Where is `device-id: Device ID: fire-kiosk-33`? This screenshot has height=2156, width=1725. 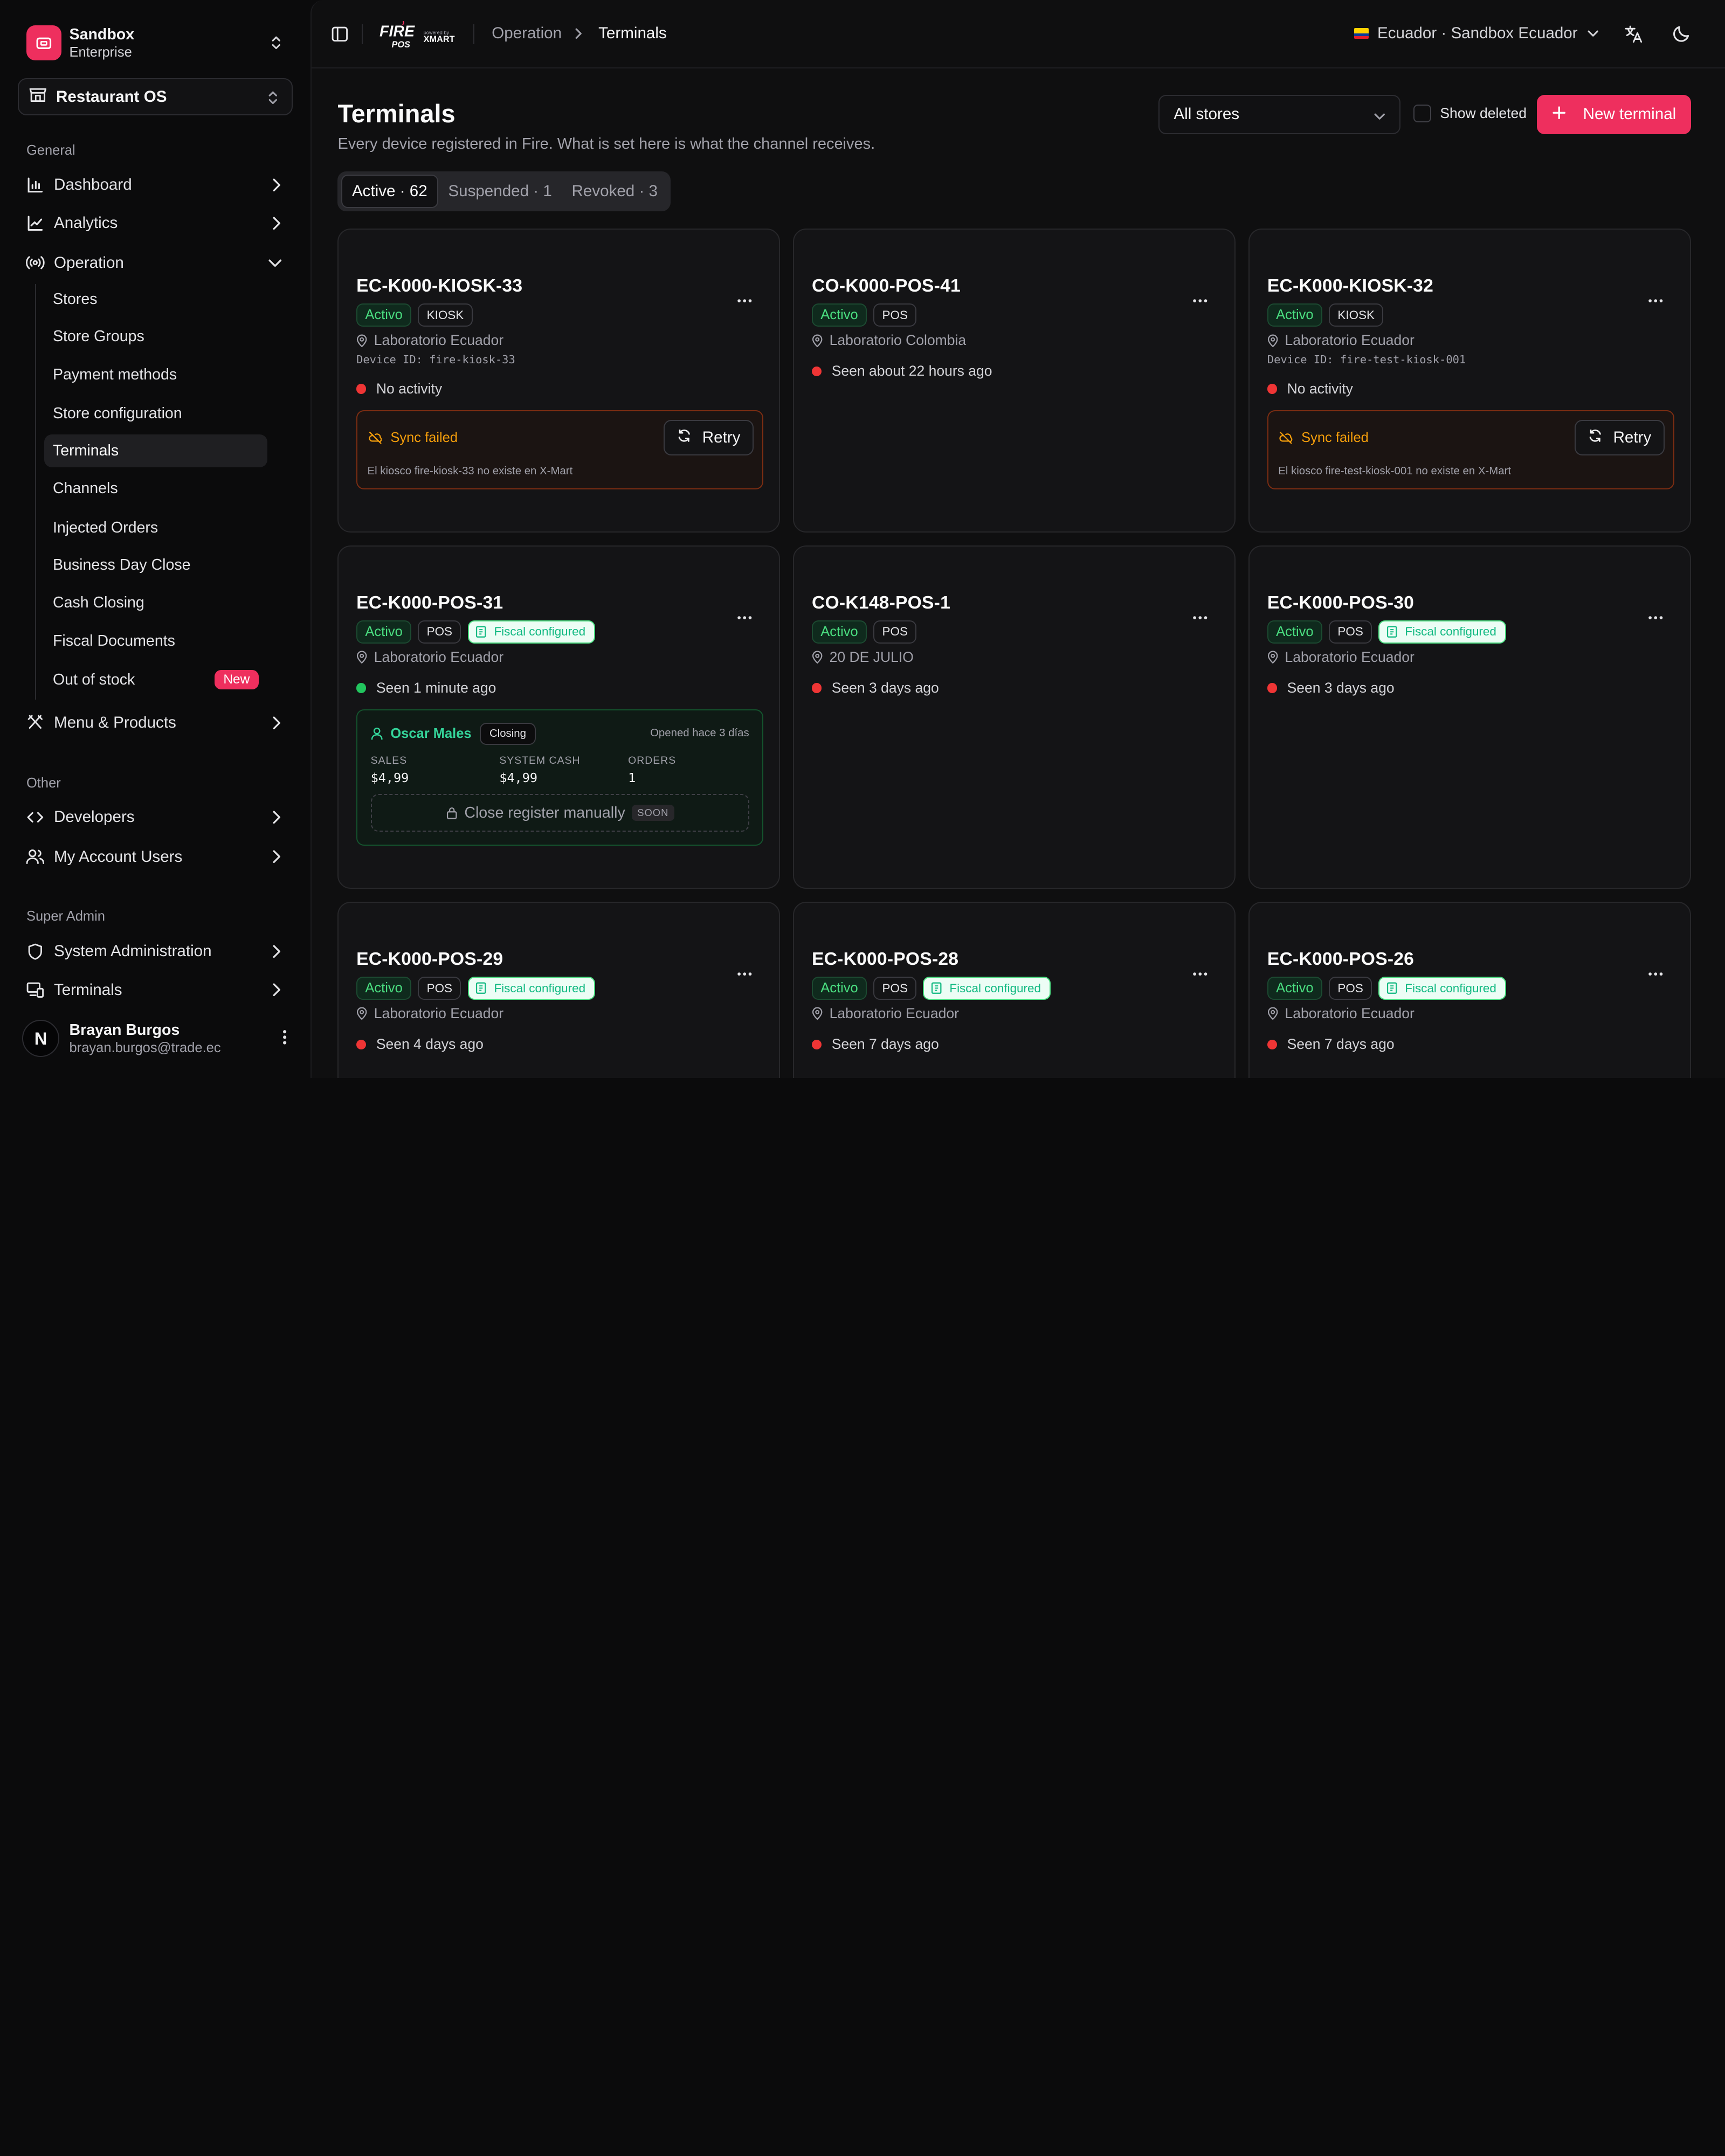
device-id: Device ID: fire-kiosk-33 is located at coordinates (435, 360).